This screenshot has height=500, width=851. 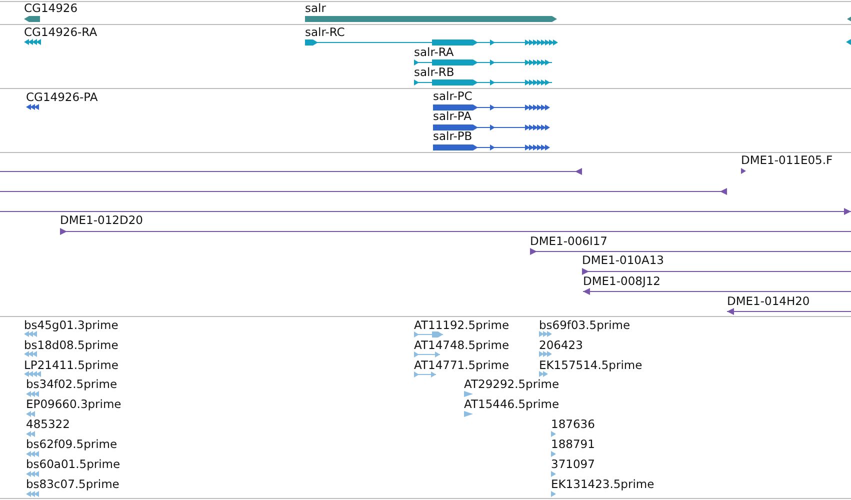 I want to click on feature-label: CG14926-RA, so click(x=61, y=32).